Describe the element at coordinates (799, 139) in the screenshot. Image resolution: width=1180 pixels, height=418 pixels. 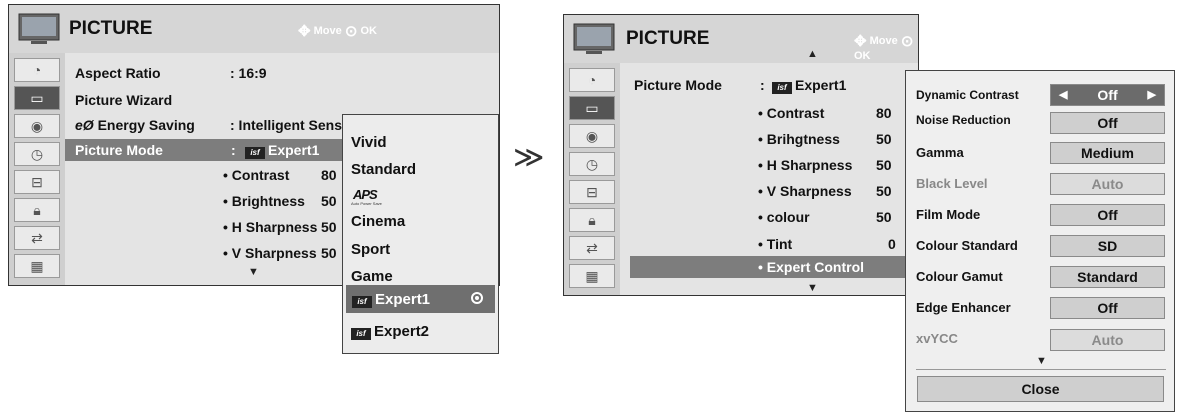
I see `setting-brightness-label: • Brihgtness` at that location.